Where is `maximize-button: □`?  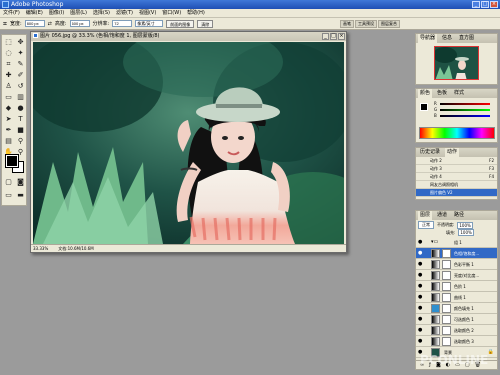
maximize-button: □ is located at coordinates (485, 4).